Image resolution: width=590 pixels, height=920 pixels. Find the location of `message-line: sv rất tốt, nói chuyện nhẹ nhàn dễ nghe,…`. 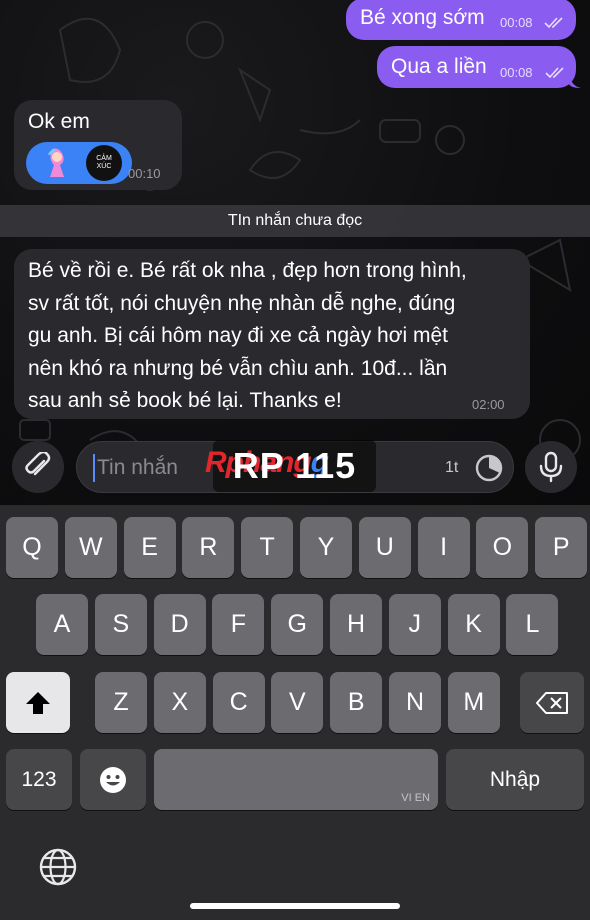

message-line: sv rất tốt, nói chuyện nhẹ nhàn dễ nghe,… is located at coordinates (242, 303).